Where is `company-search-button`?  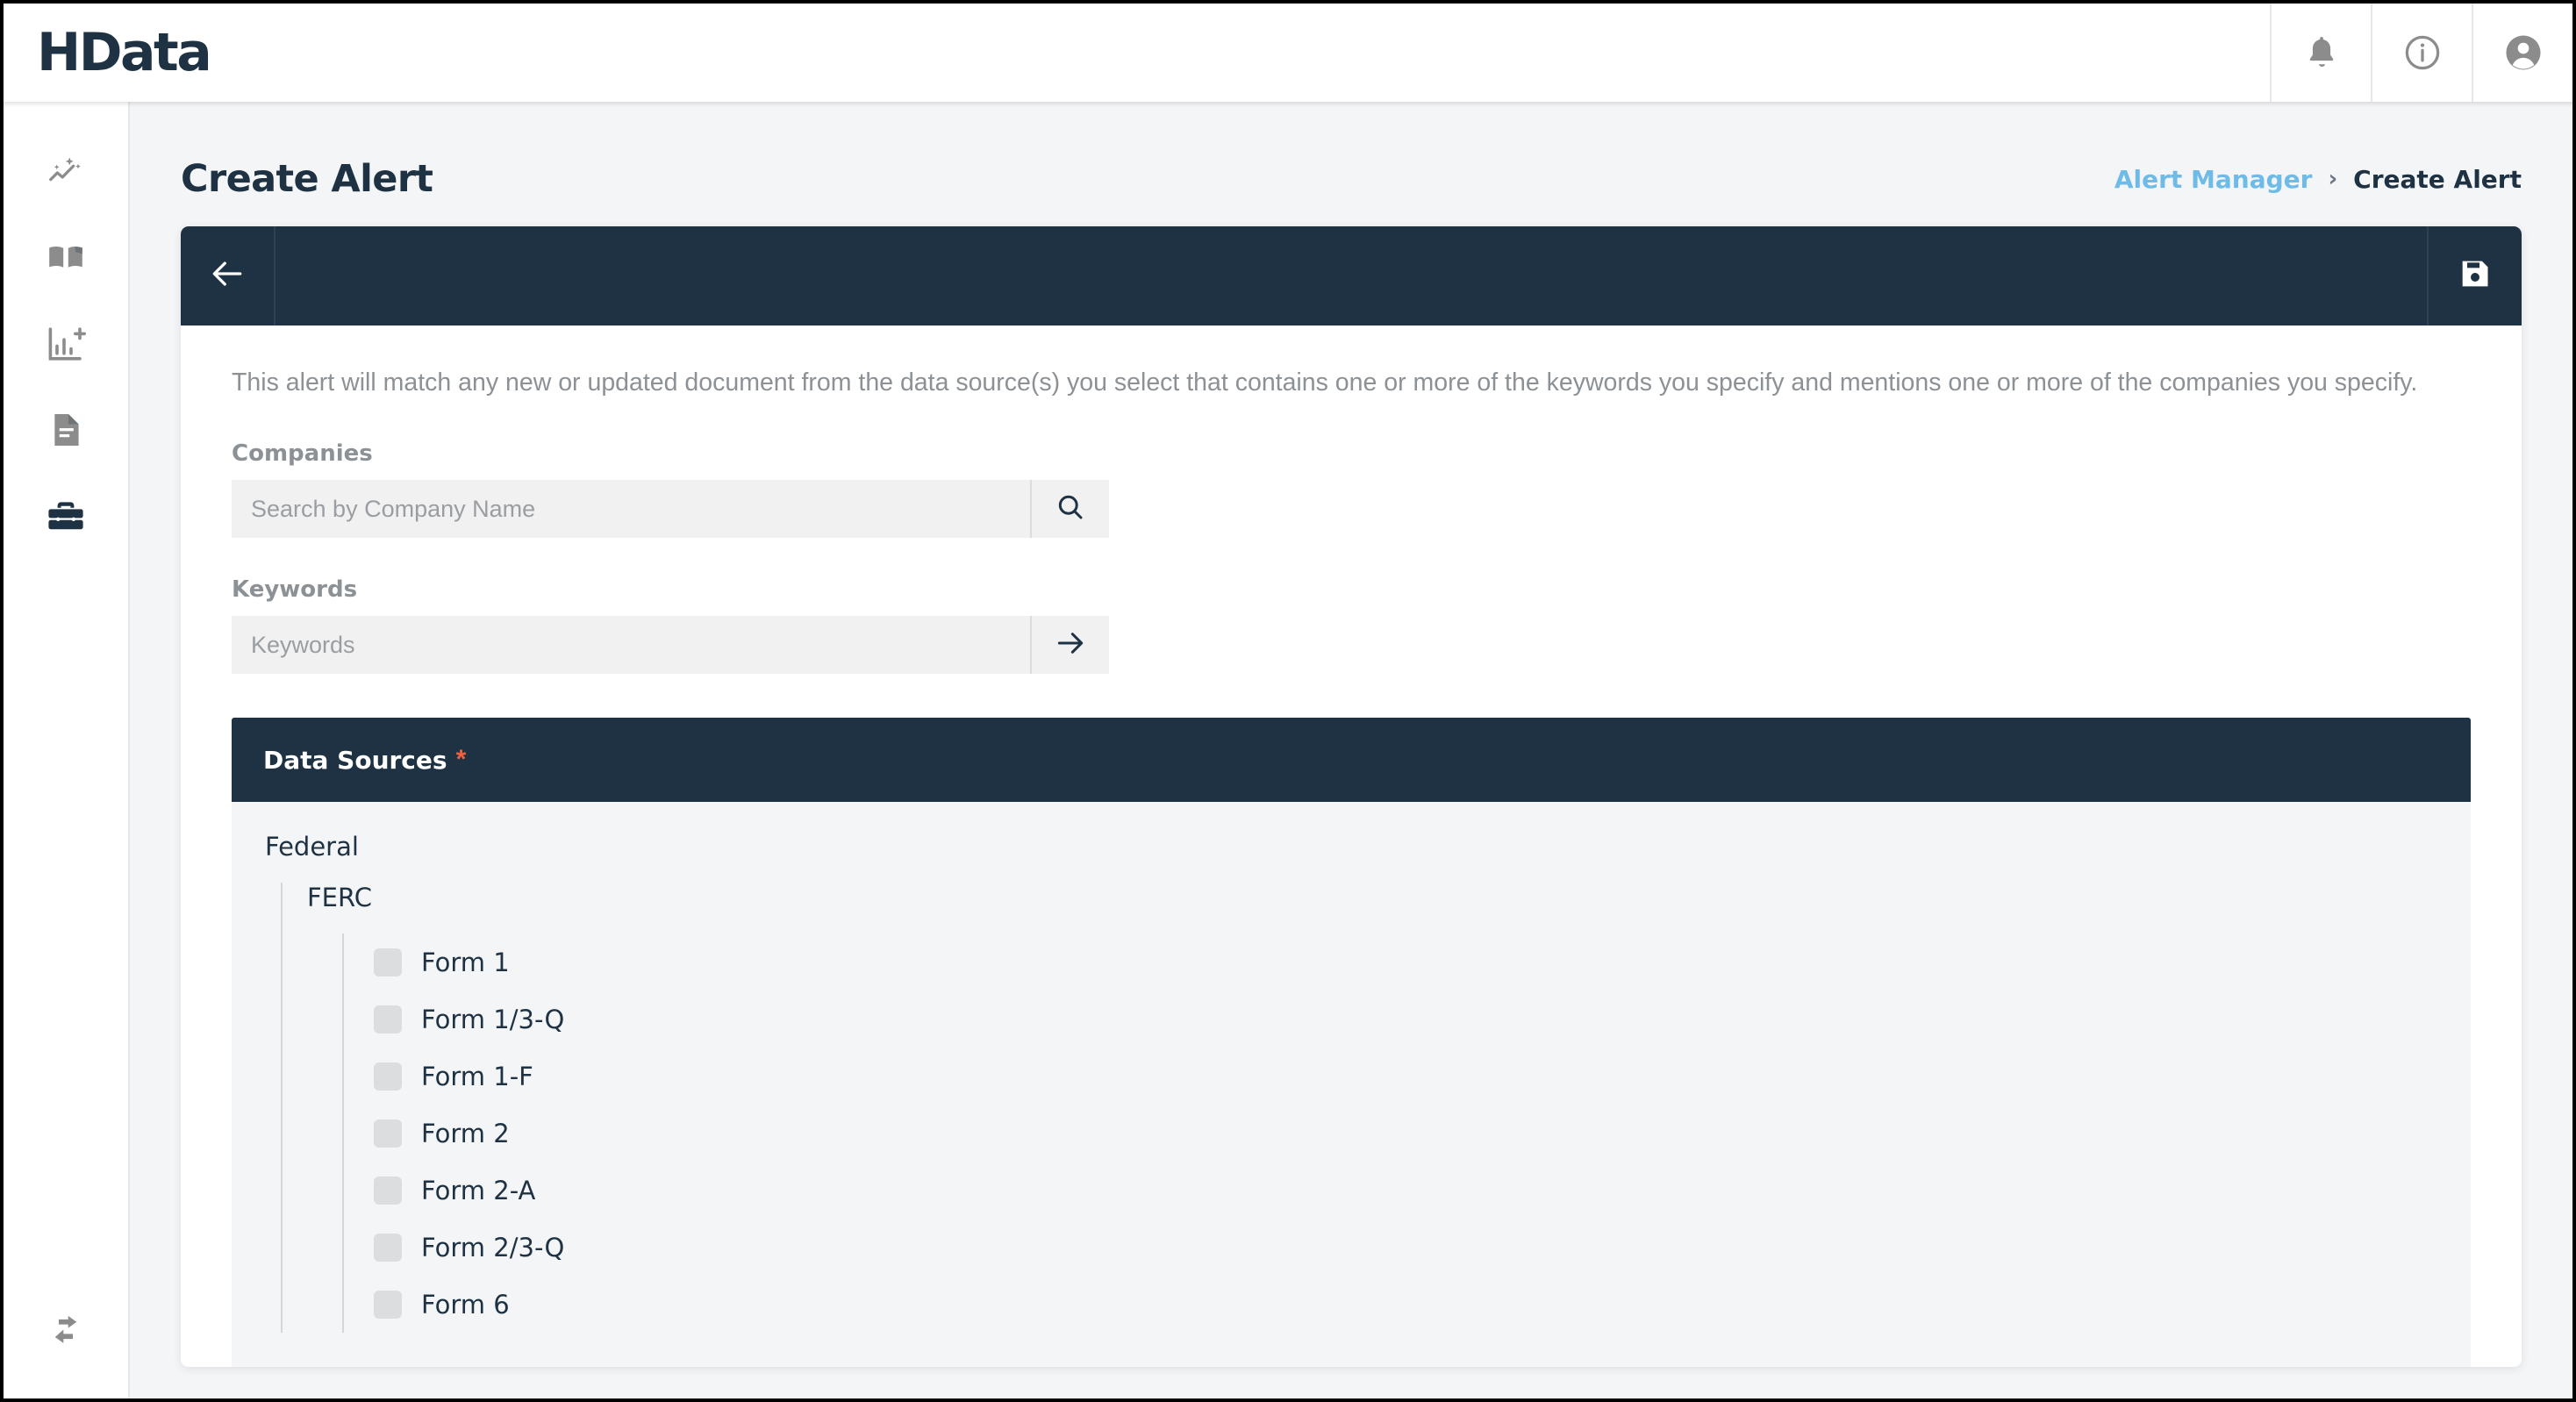
company-search-button is located at coordinates (1069, 509).